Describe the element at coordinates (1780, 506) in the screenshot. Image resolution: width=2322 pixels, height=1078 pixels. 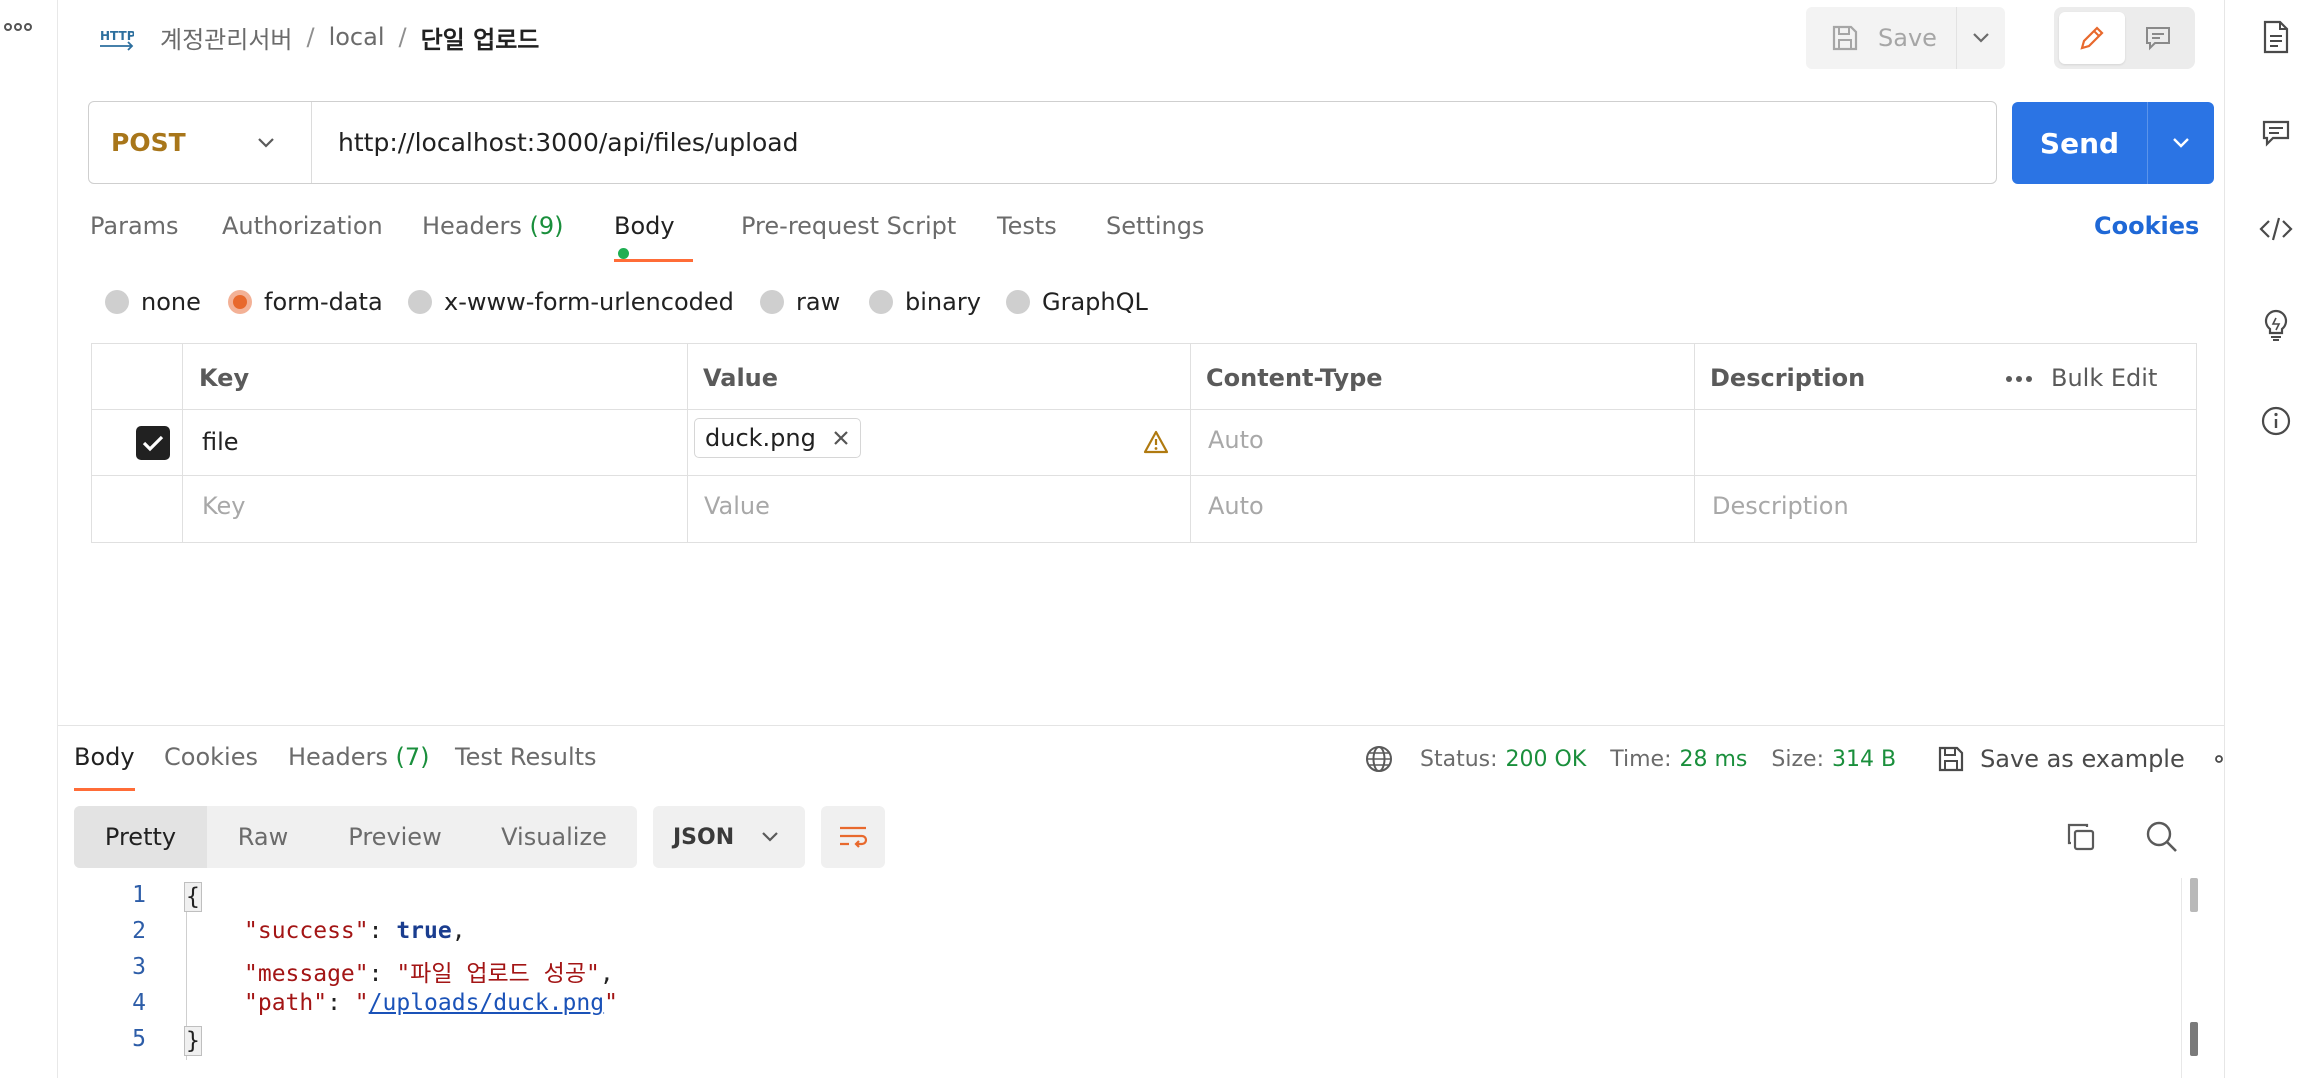
I see `new-description-input: Description` at that location.